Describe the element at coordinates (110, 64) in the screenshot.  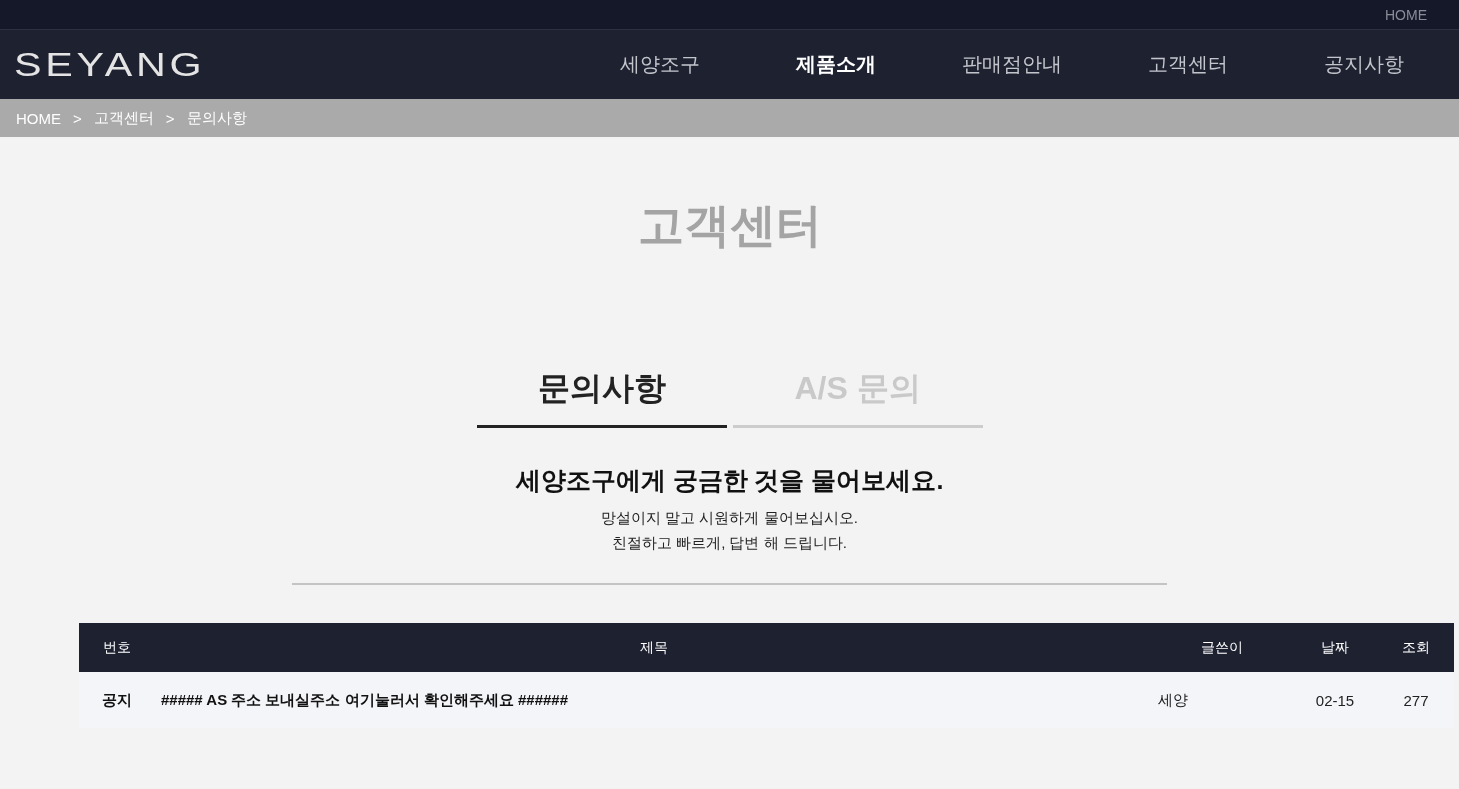
I see `logo: SEYANG` at that location.